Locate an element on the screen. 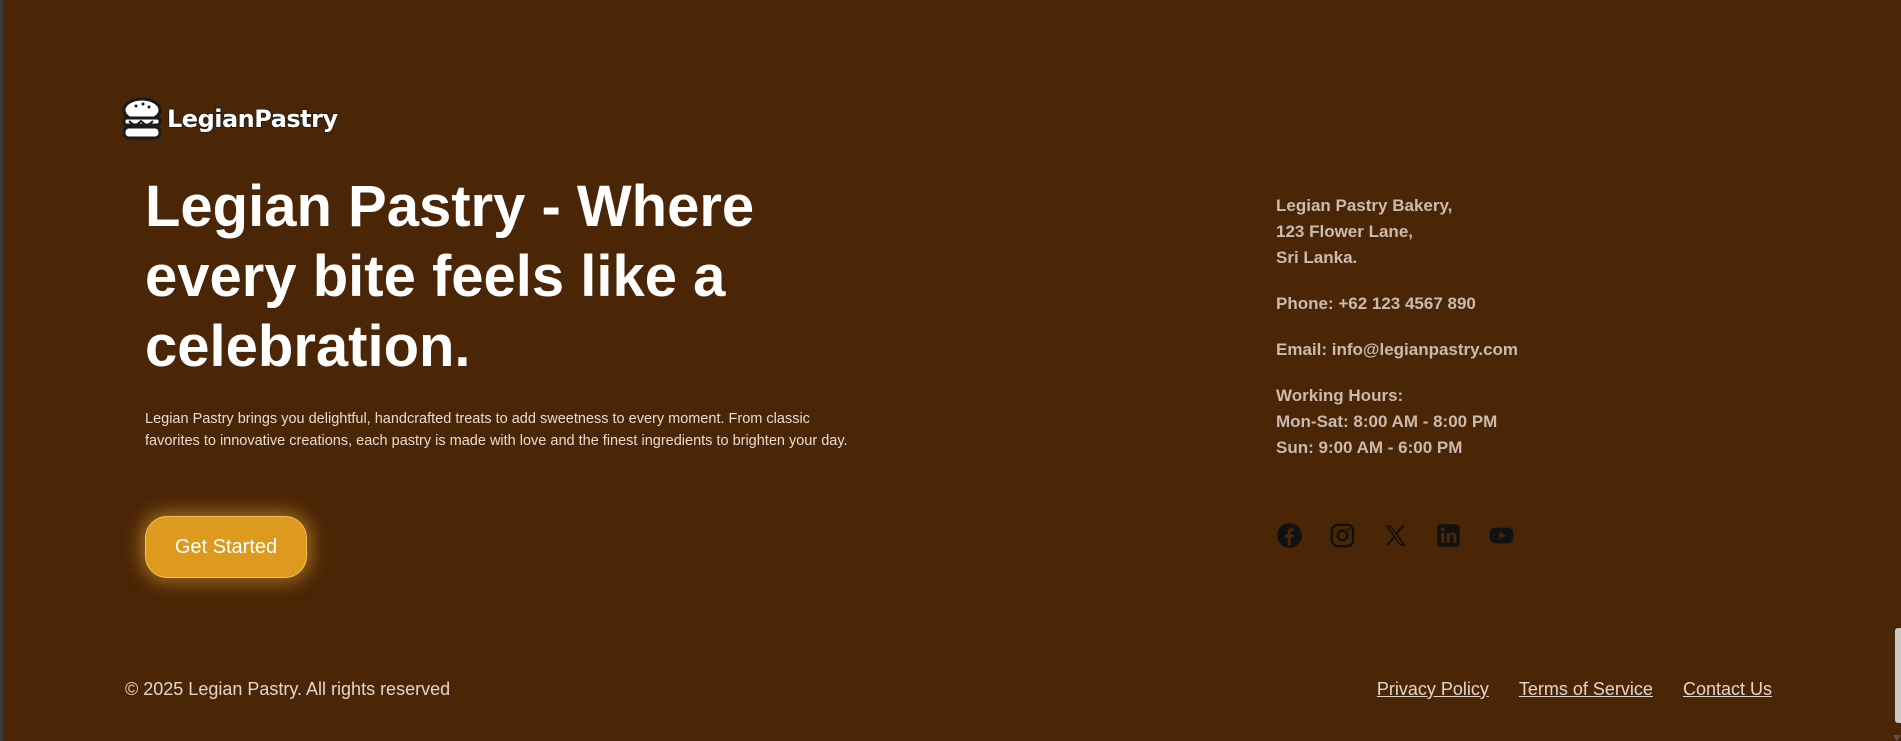 The image size is (1901, 741). privacy-policy-link: Privacy Policy is located at coordinates (1433, 689).